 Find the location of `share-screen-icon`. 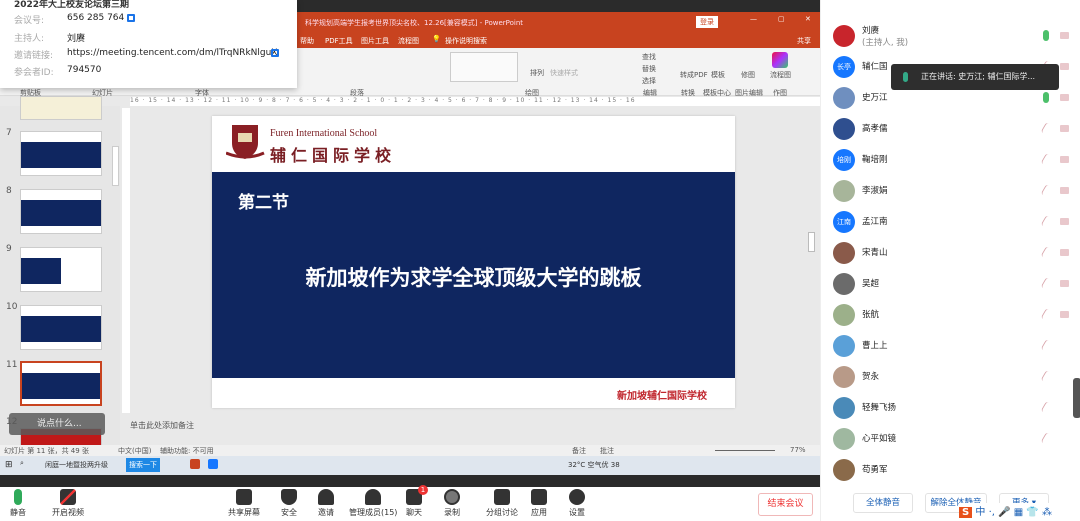

share-screen-icon is located at coordinates (244, 497).